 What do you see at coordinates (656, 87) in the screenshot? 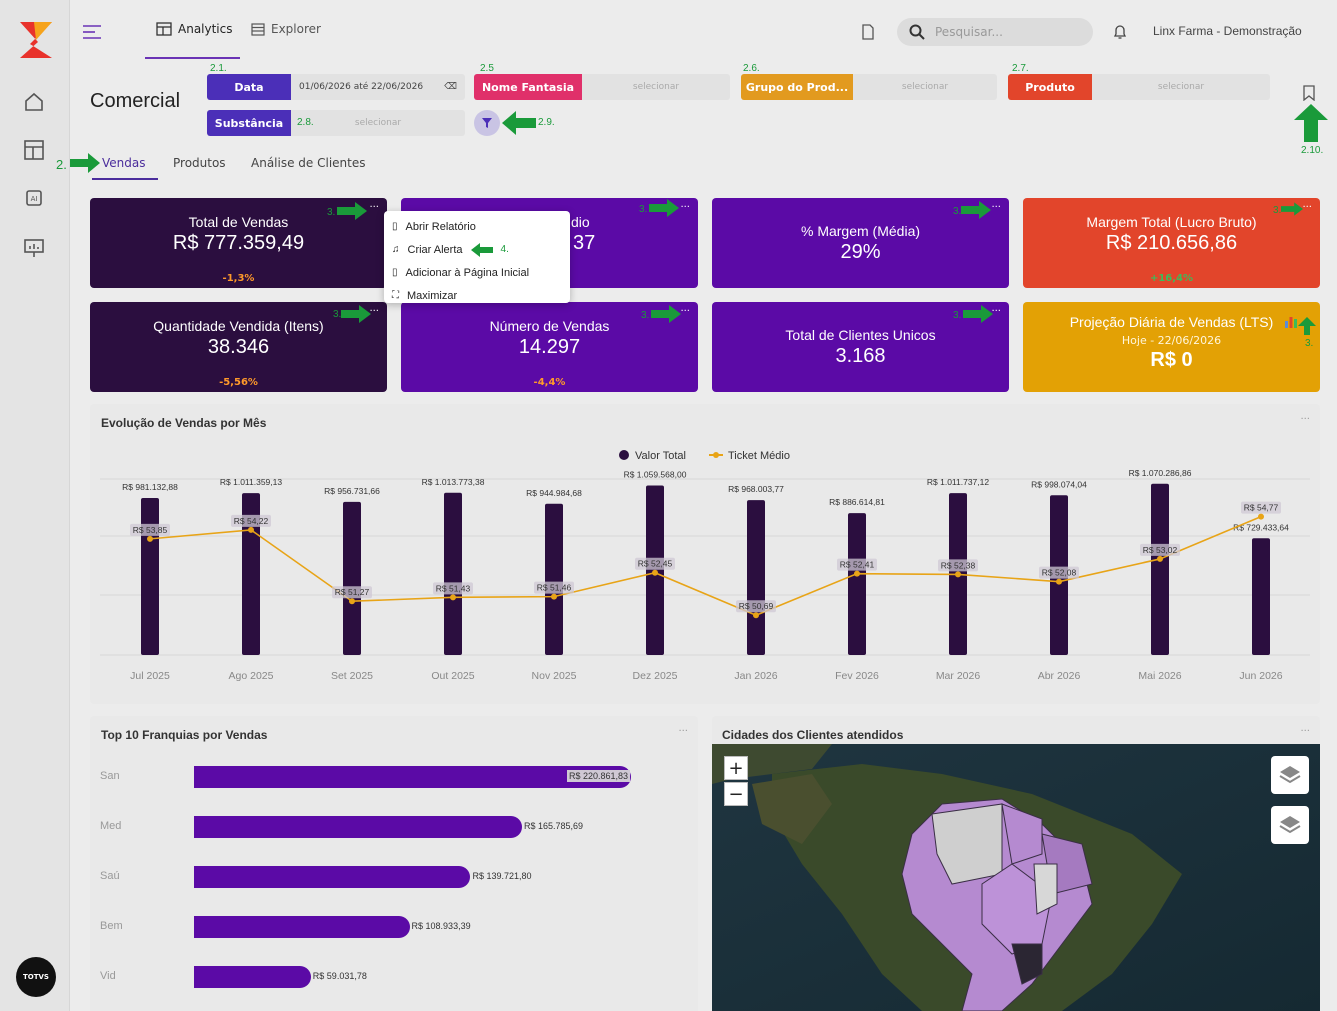
I see `filter-nome-fantasia-value: selecionar` at bounding box center [656, 87].